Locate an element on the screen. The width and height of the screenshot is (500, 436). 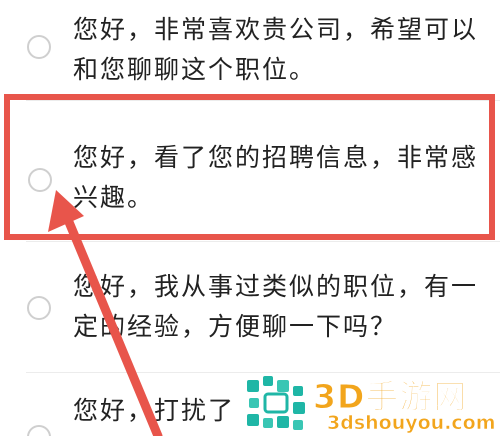
watermark-url: 3dshouyou.com is located at coordinates (411, 423).